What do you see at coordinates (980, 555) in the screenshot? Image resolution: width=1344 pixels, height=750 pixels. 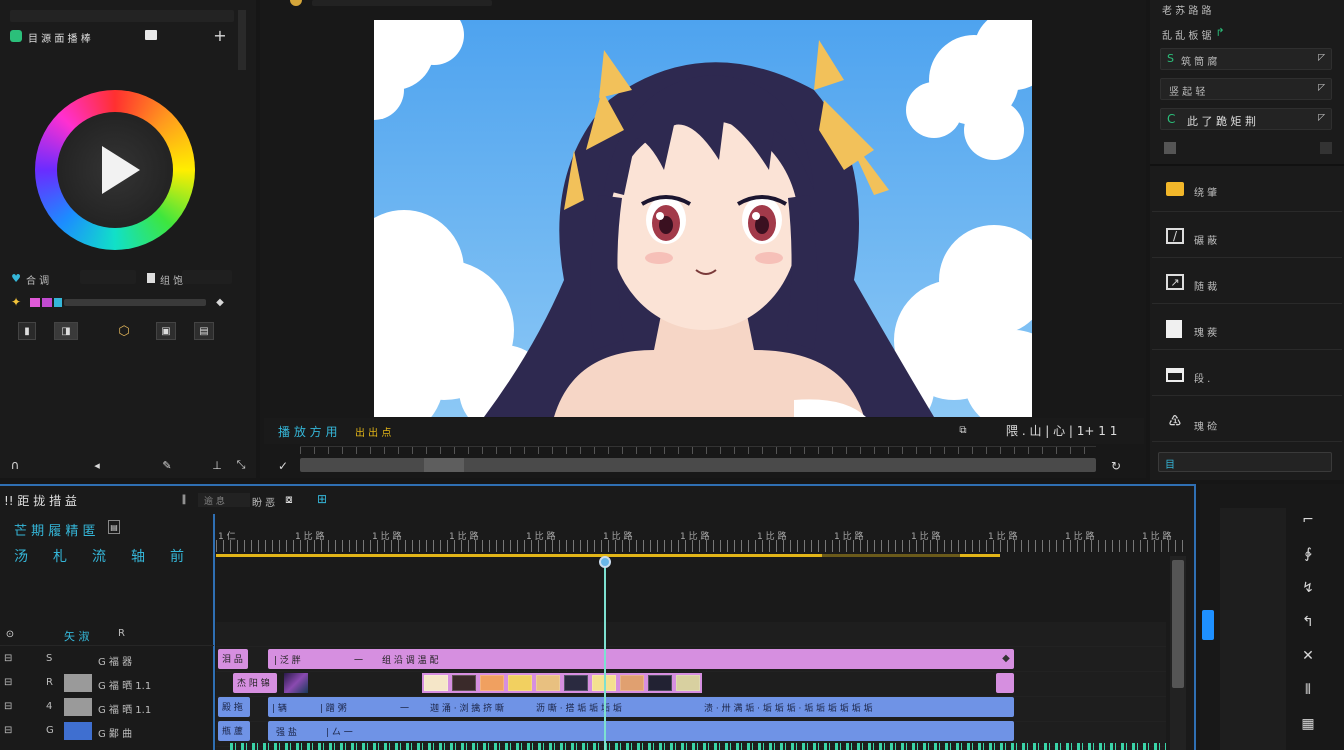 I see `work-area-bar-end` at bounding box center [980, 555].